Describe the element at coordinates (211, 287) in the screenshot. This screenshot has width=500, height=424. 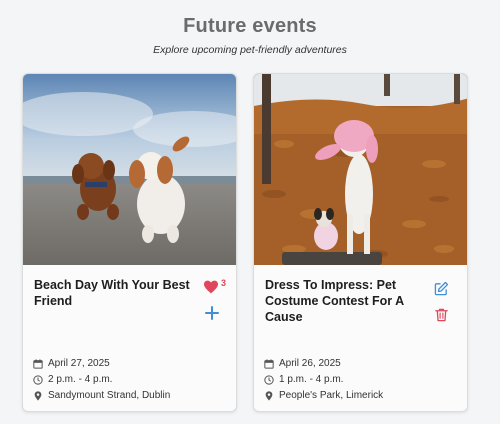
I see `heart-icon` at that location.